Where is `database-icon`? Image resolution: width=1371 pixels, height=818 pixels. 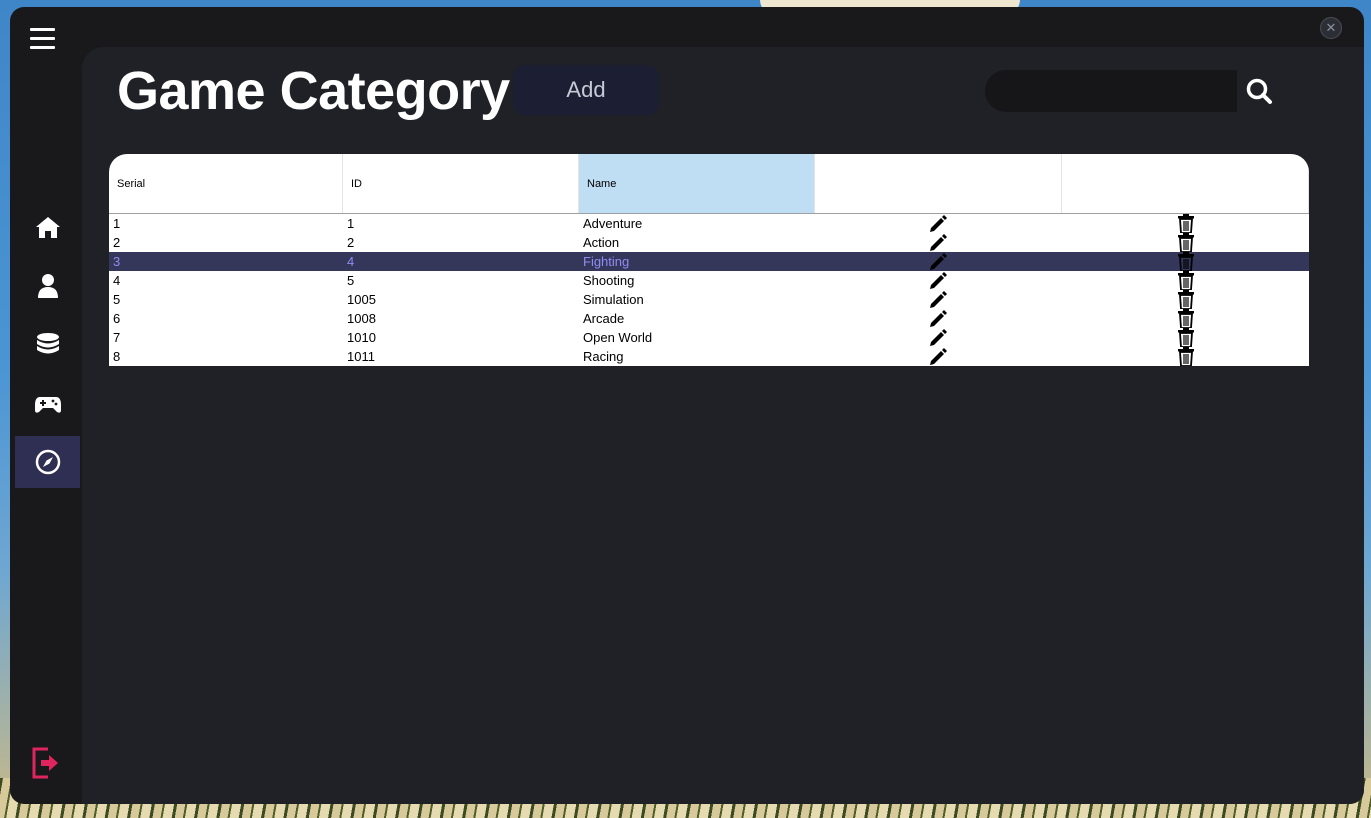
database-icon is located at coordinates (47, 343).